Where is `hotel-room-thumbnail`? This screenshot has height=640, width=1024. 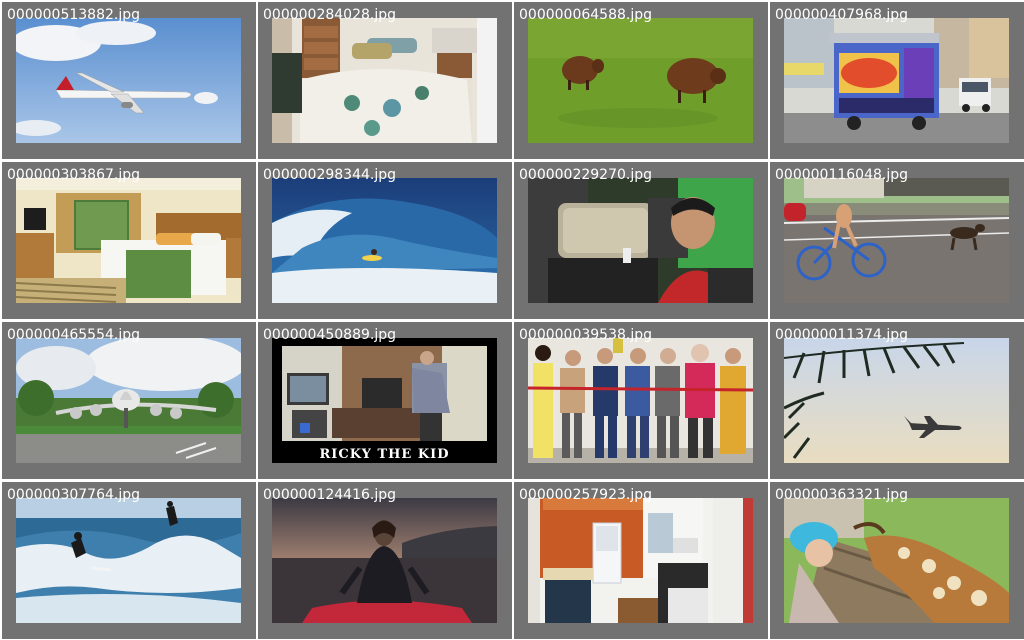 hotel-room-thumbnail is located at coordinates (128, 240).